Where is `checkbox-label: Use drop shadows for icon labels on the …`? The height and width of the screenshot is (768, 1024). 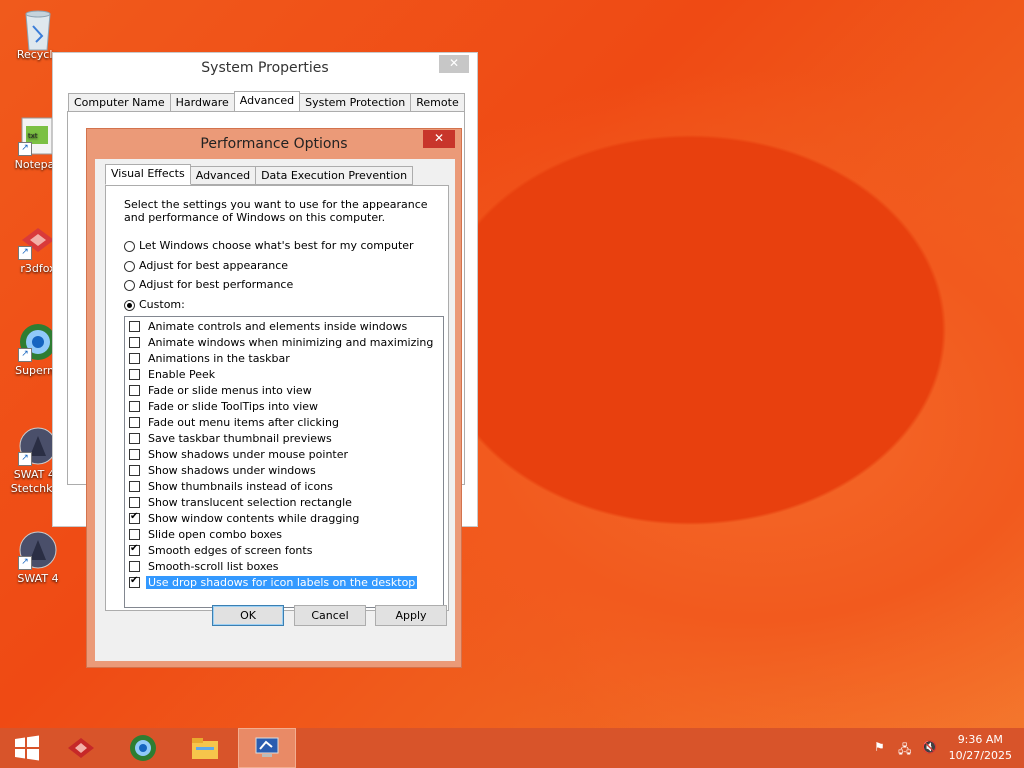 checkbox-label: Use drop shadows for icon labels on the … is located at coordinates (282, 582).